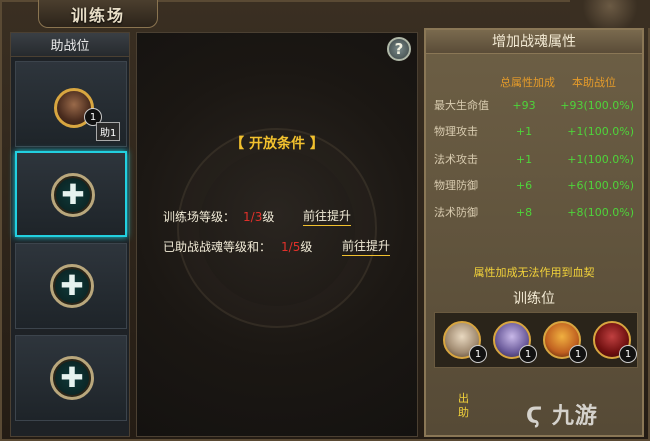 This screenshot has width=650, height=441. I want to click on training-slots-title: 训练位, so click(534, 299).